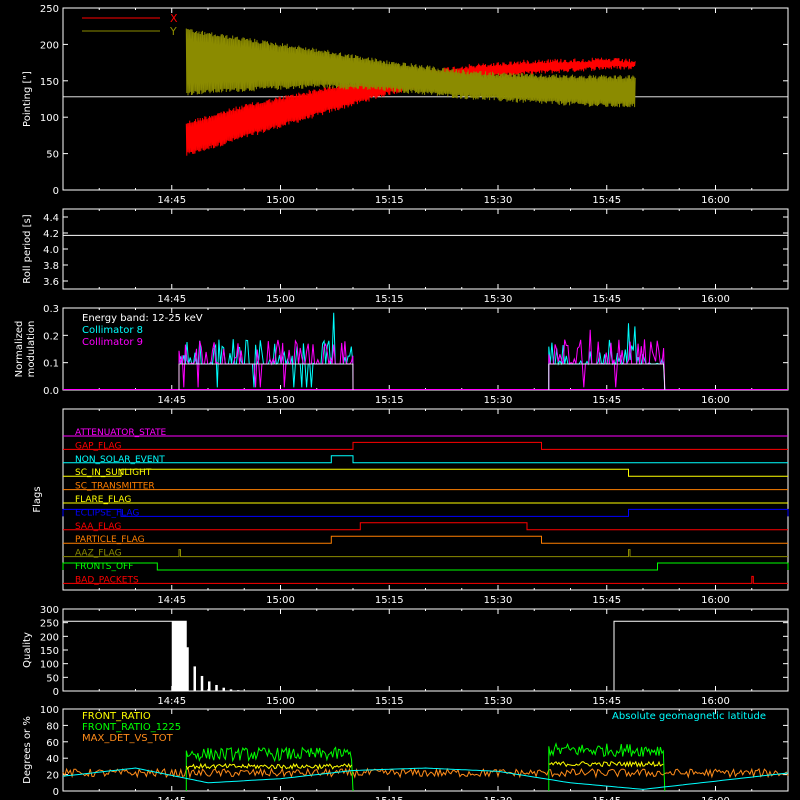 This screenshot has width=800, height=800. Describe the element at coordinates (498, 400) in the screenshot. I see `modulation-xtick-label-3: 15:30` at that location.